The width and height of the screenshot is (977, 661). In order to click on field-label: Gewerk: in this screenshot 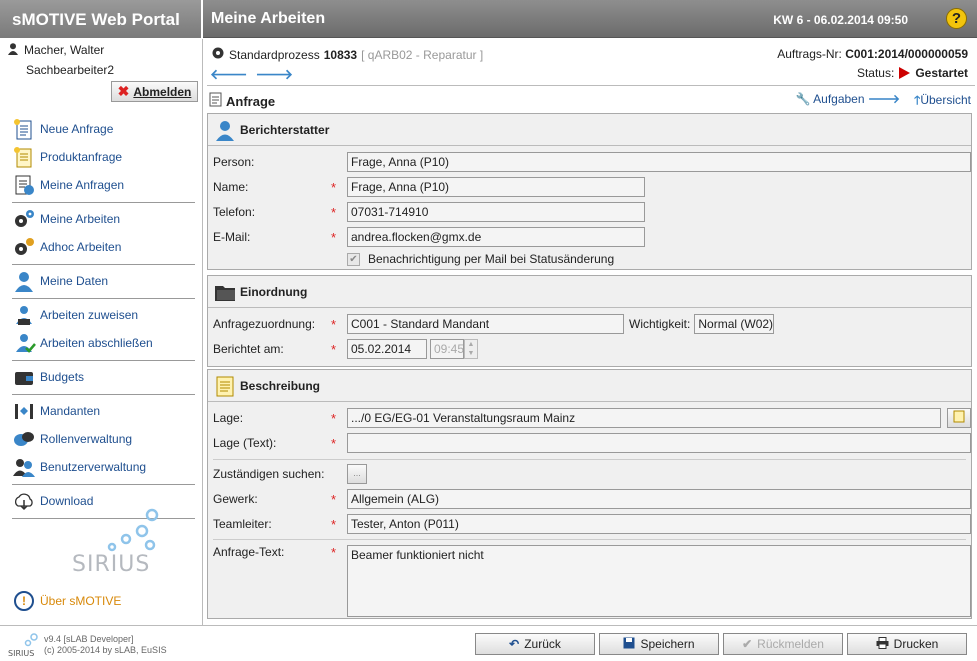, I will do `click(235, 499)`.